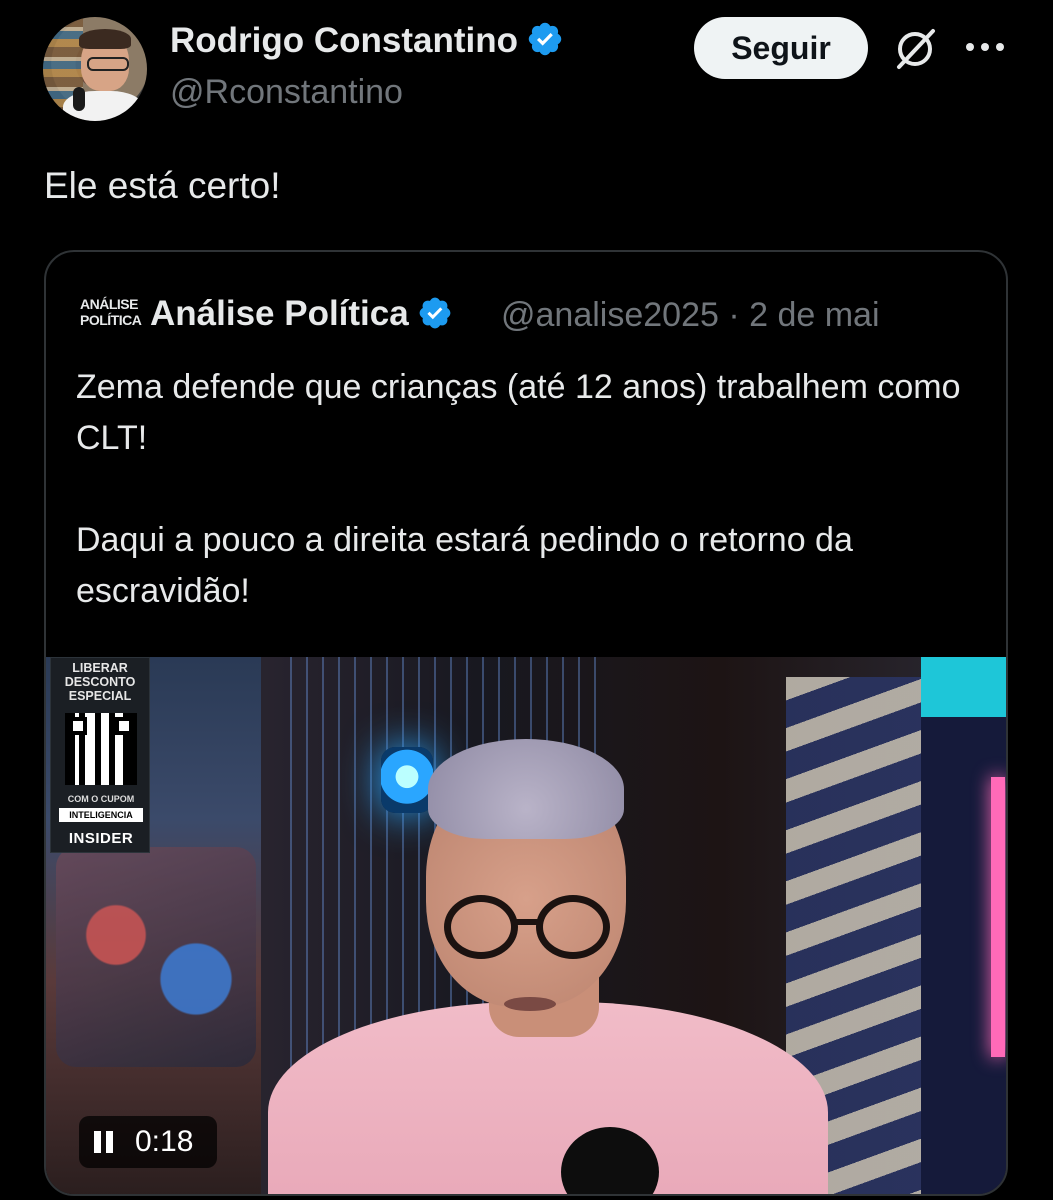 This screenshot has width=1053, height=1200. I want to click on tweet-text: Ele está certo!, so click(162, 185).